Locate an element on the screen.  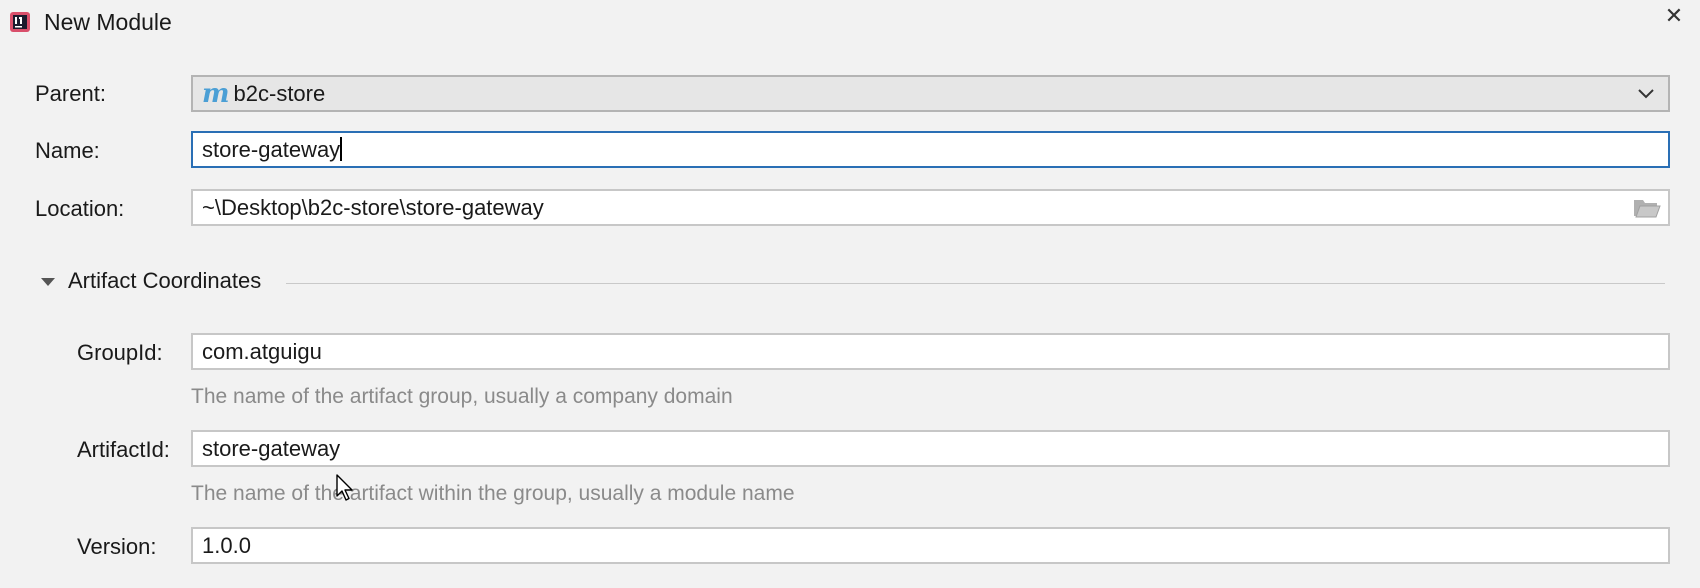
location-value: ~\Desktop\b2c-store\store-gateway is located at coordinates (373, 207).